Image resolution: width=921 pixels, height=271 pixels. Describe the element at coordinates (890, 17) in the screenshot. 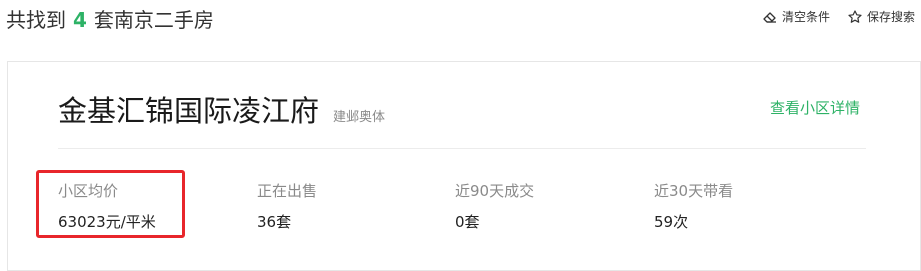

I see `save-search-label: 保存搜索` at that location.